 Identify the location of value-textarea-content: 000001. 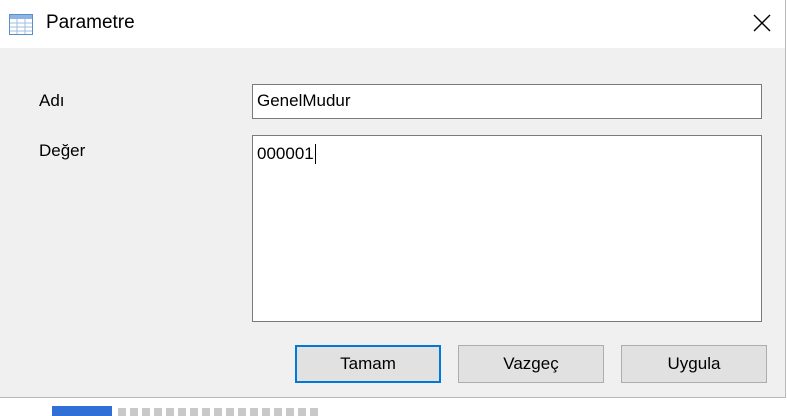
(285, 153).